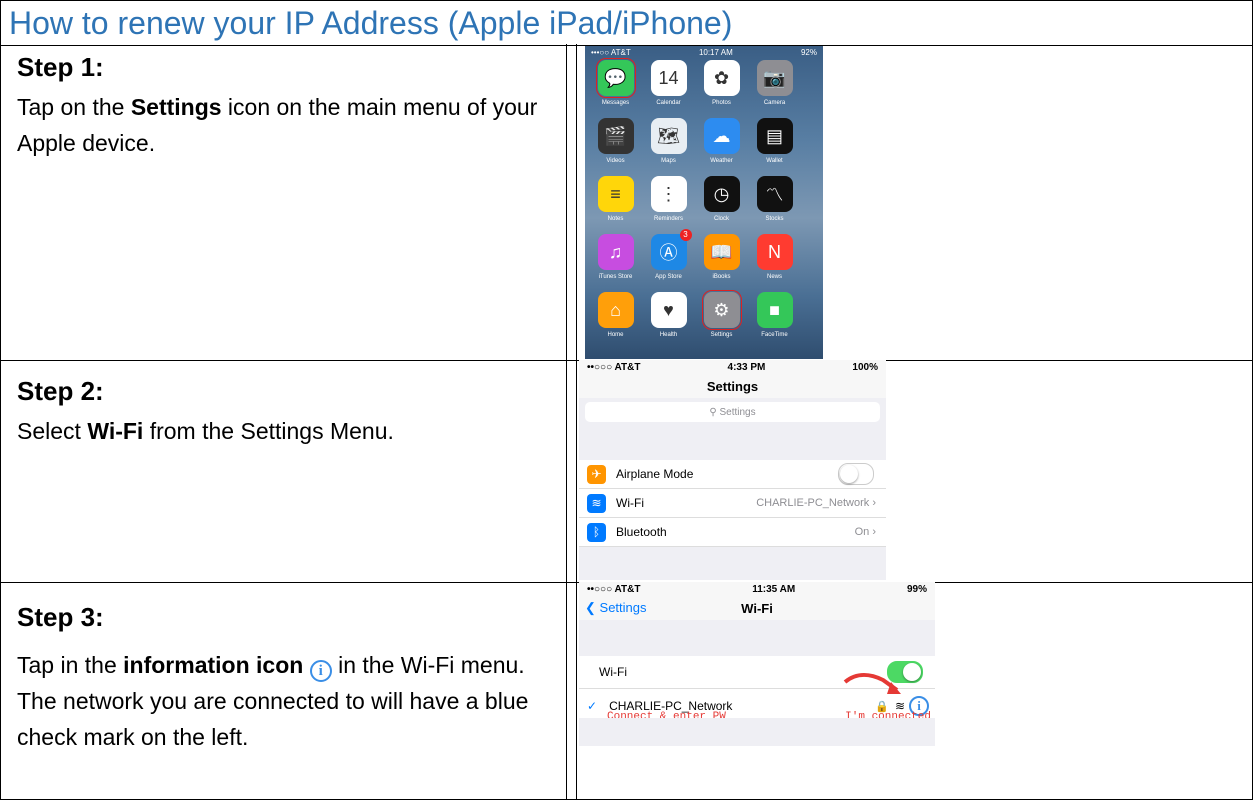  I want to click on app-label: Home, so click(615, 335).